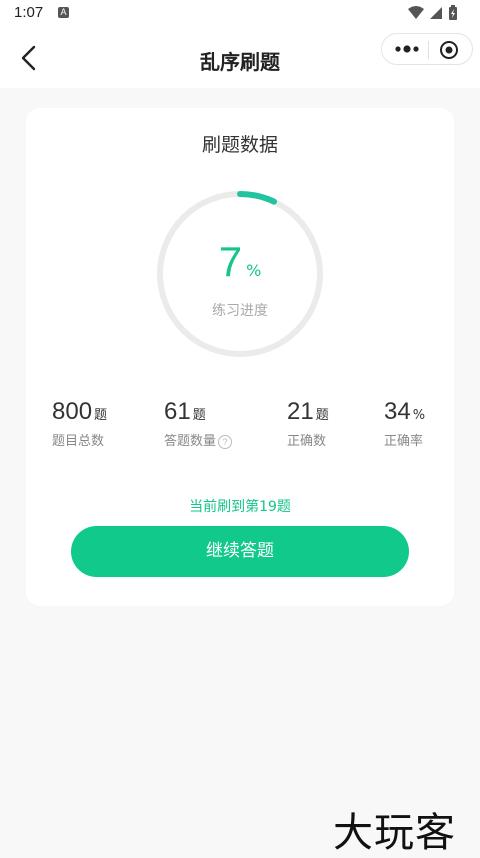  What do you see at coordinates (436, 13) in the screenshot?
I see `signal-icon` at bounding box center [436, 13].